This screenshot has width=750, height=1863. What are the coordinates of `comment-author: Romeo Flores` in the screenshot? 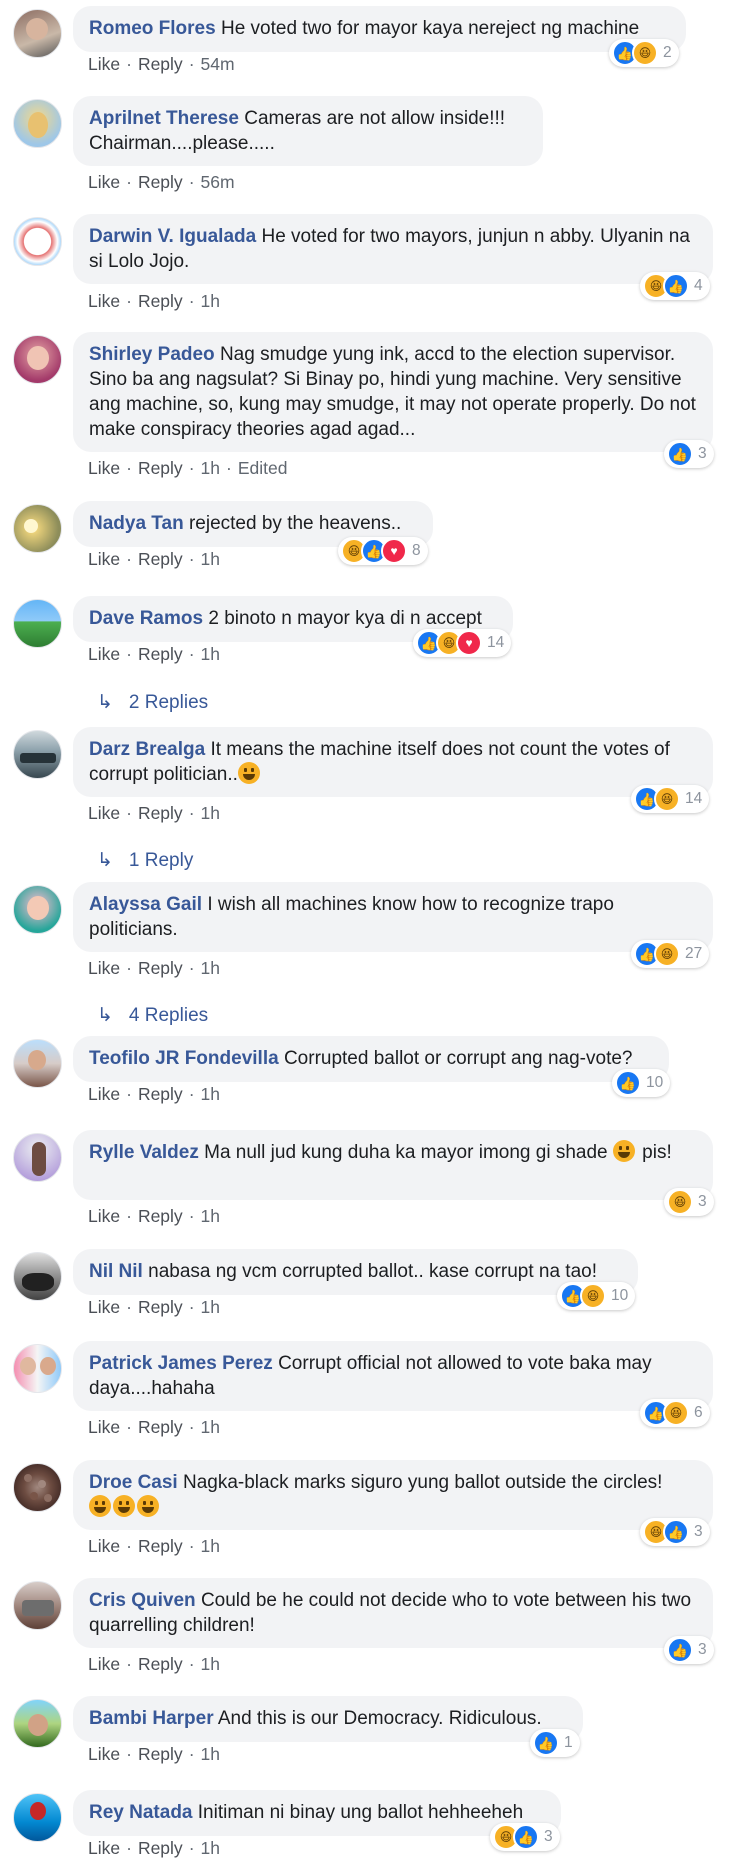 It's located at (152, 28).